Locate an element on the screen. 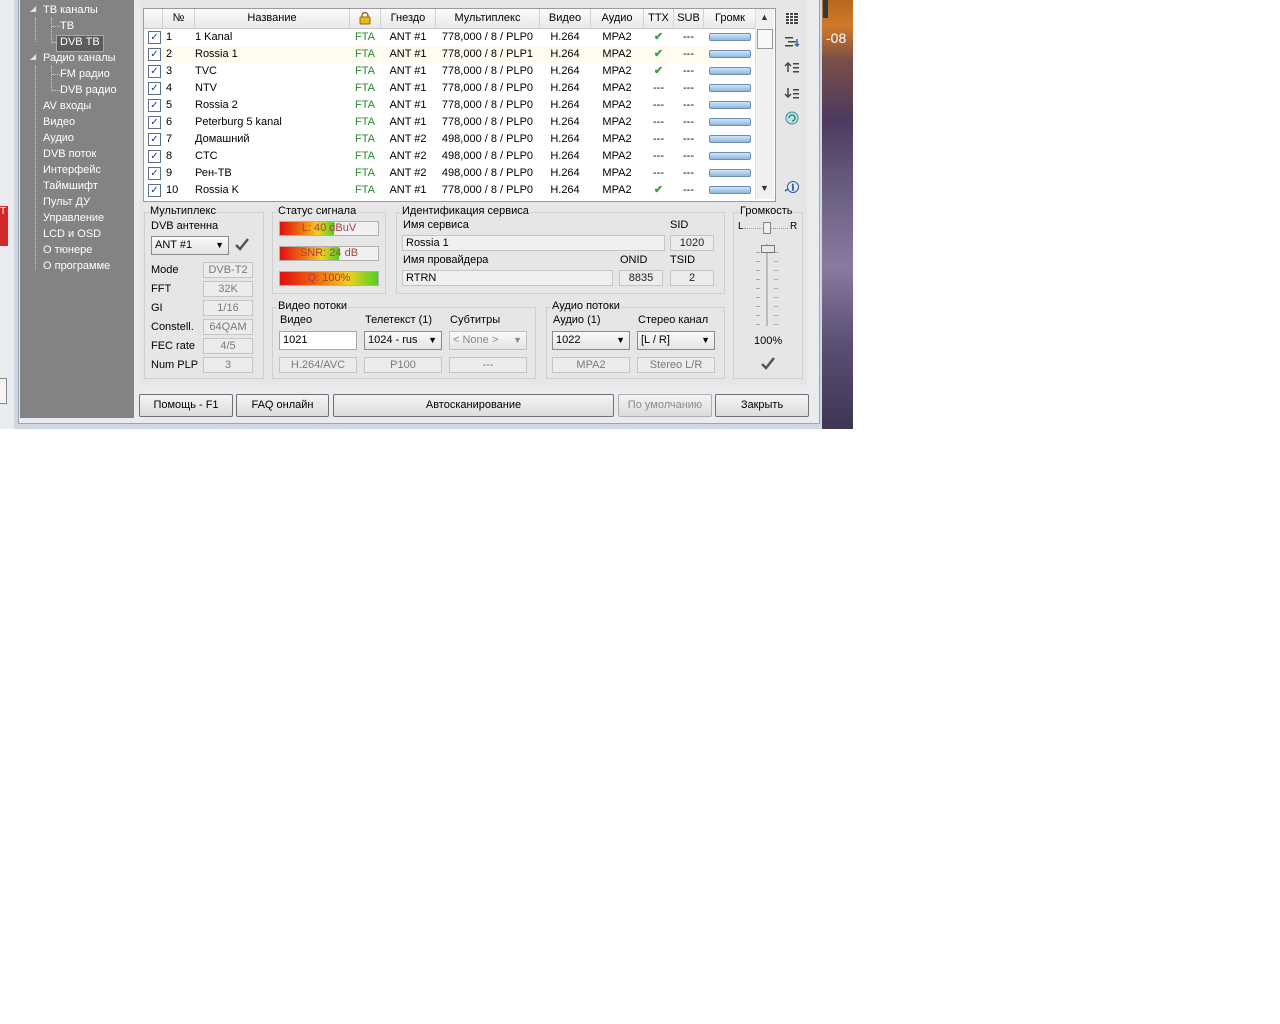 The width and height of the screenshot is (1280, 1024). faq-online-button: FAQ онлайн is located at coordinates (282, 405).